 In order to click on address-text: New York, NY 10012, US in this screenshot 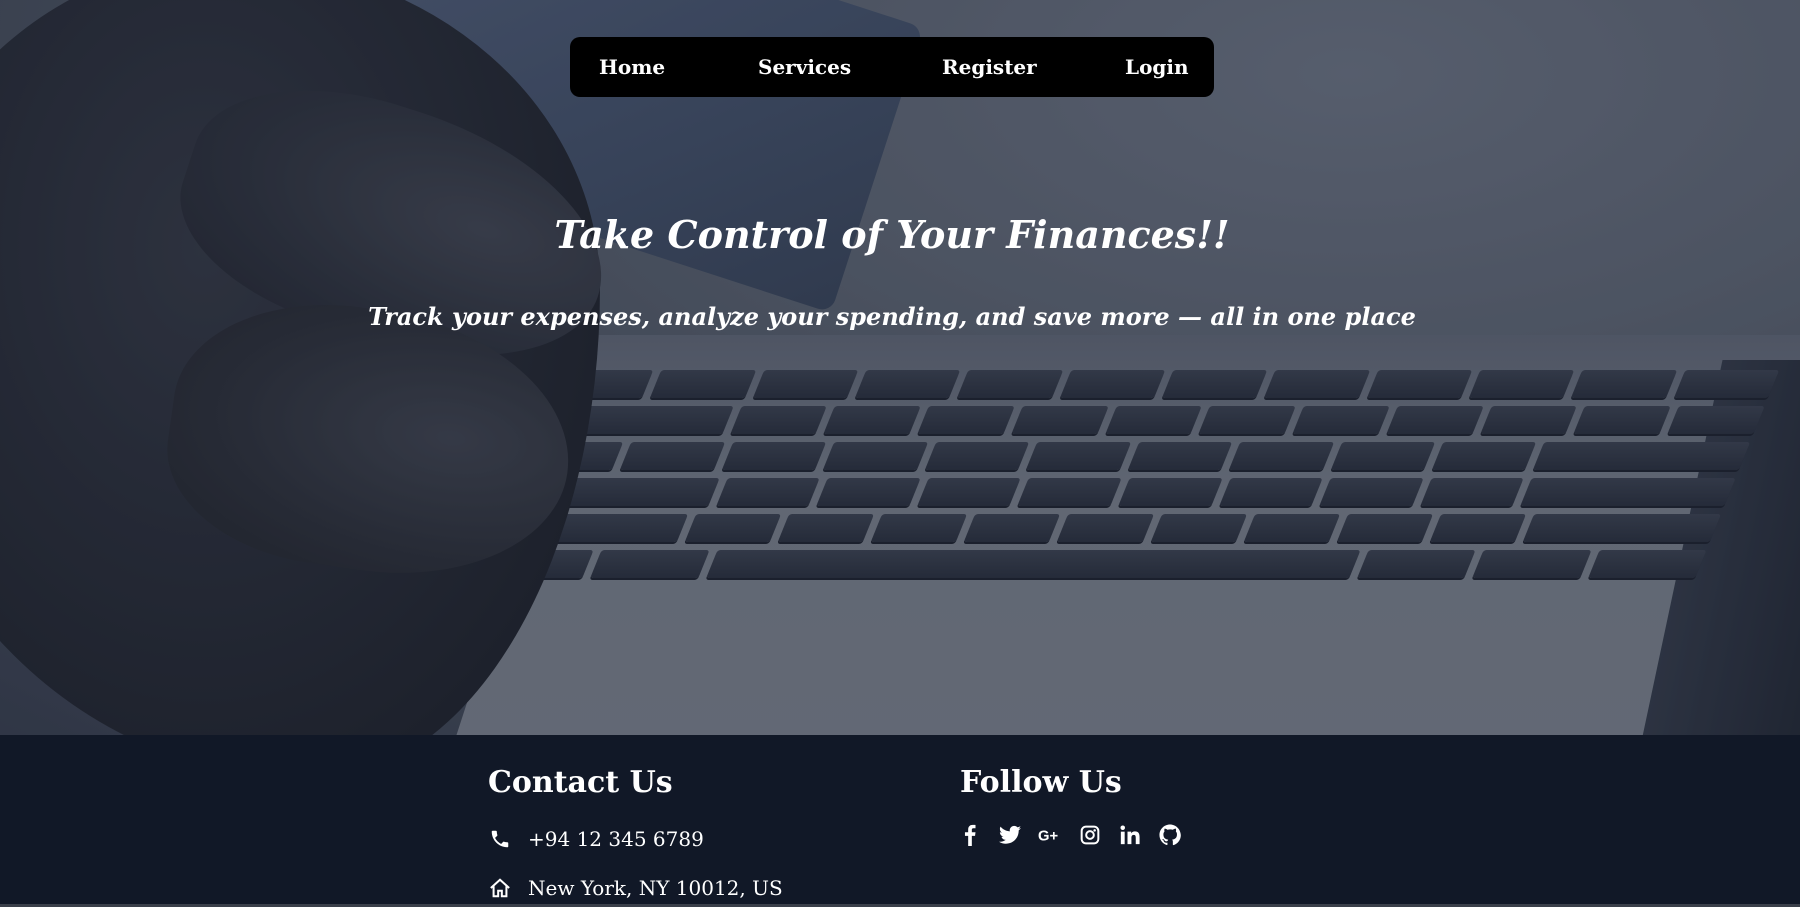, I will do `click(655, 888)`.